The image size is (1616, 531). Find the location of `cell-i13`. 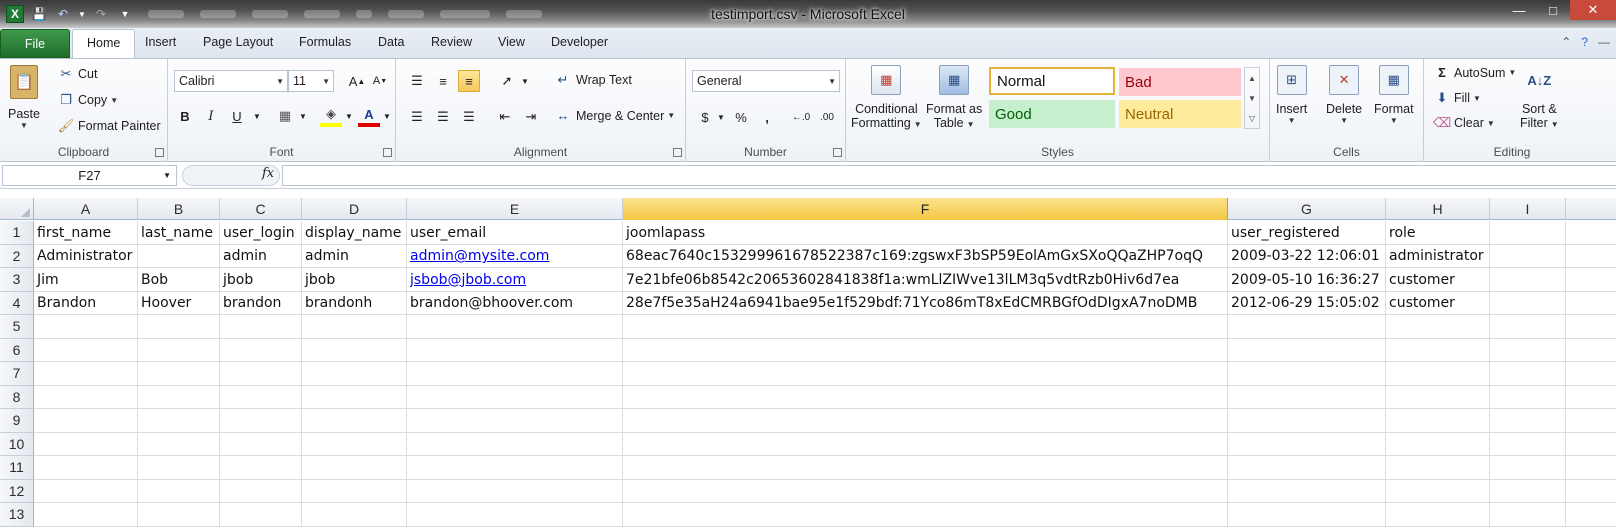

cell-i13 is located at coordinates (1528, 515).